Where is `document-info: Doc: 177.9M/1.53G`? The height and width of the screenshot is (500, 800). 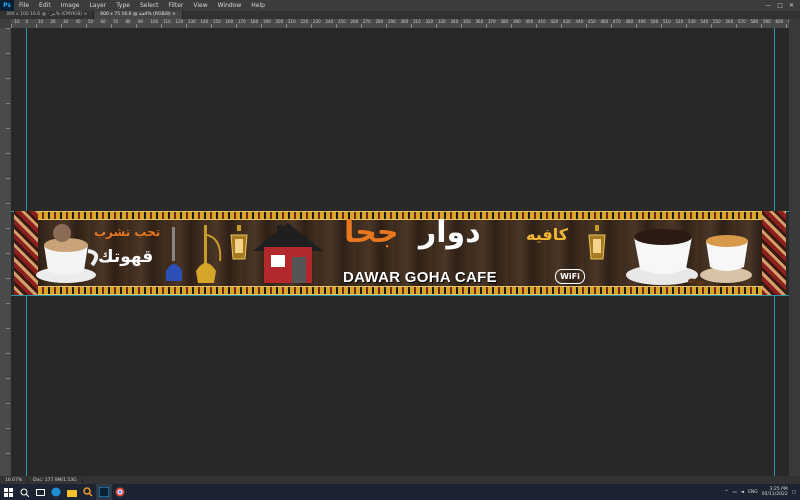 document-info: Doc: 177.9M/1.53G is located at coordinates (55, 480).